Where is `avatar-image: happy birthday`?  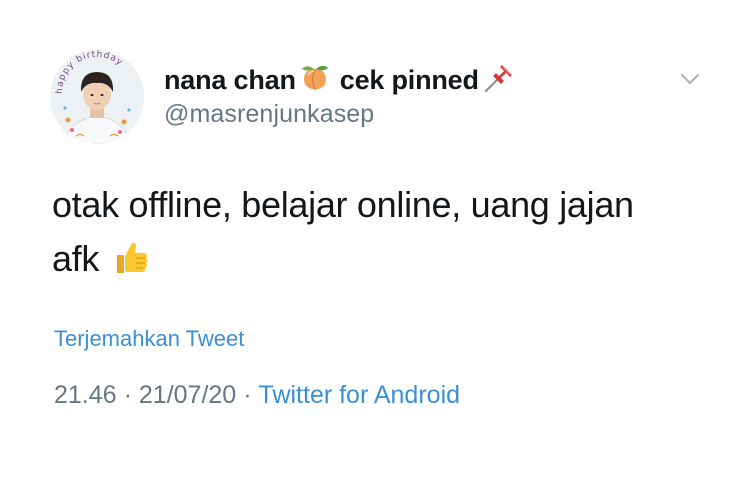
avatar-image: happy birthday is located at coordinates (97, 97).